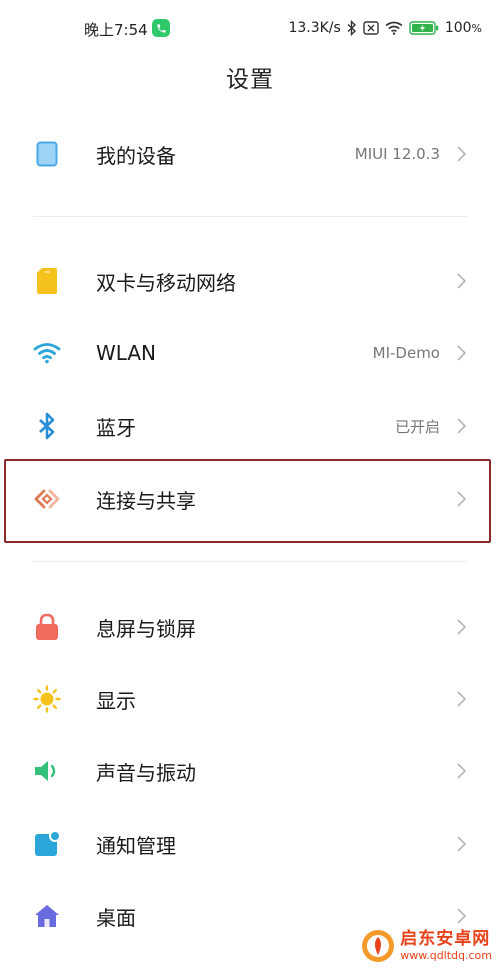 This screenshot has width=500, height=970. Describe the element at coordinates (136, 845) in the screenshot. I see `settings-item-label: 通知管理` at that location.